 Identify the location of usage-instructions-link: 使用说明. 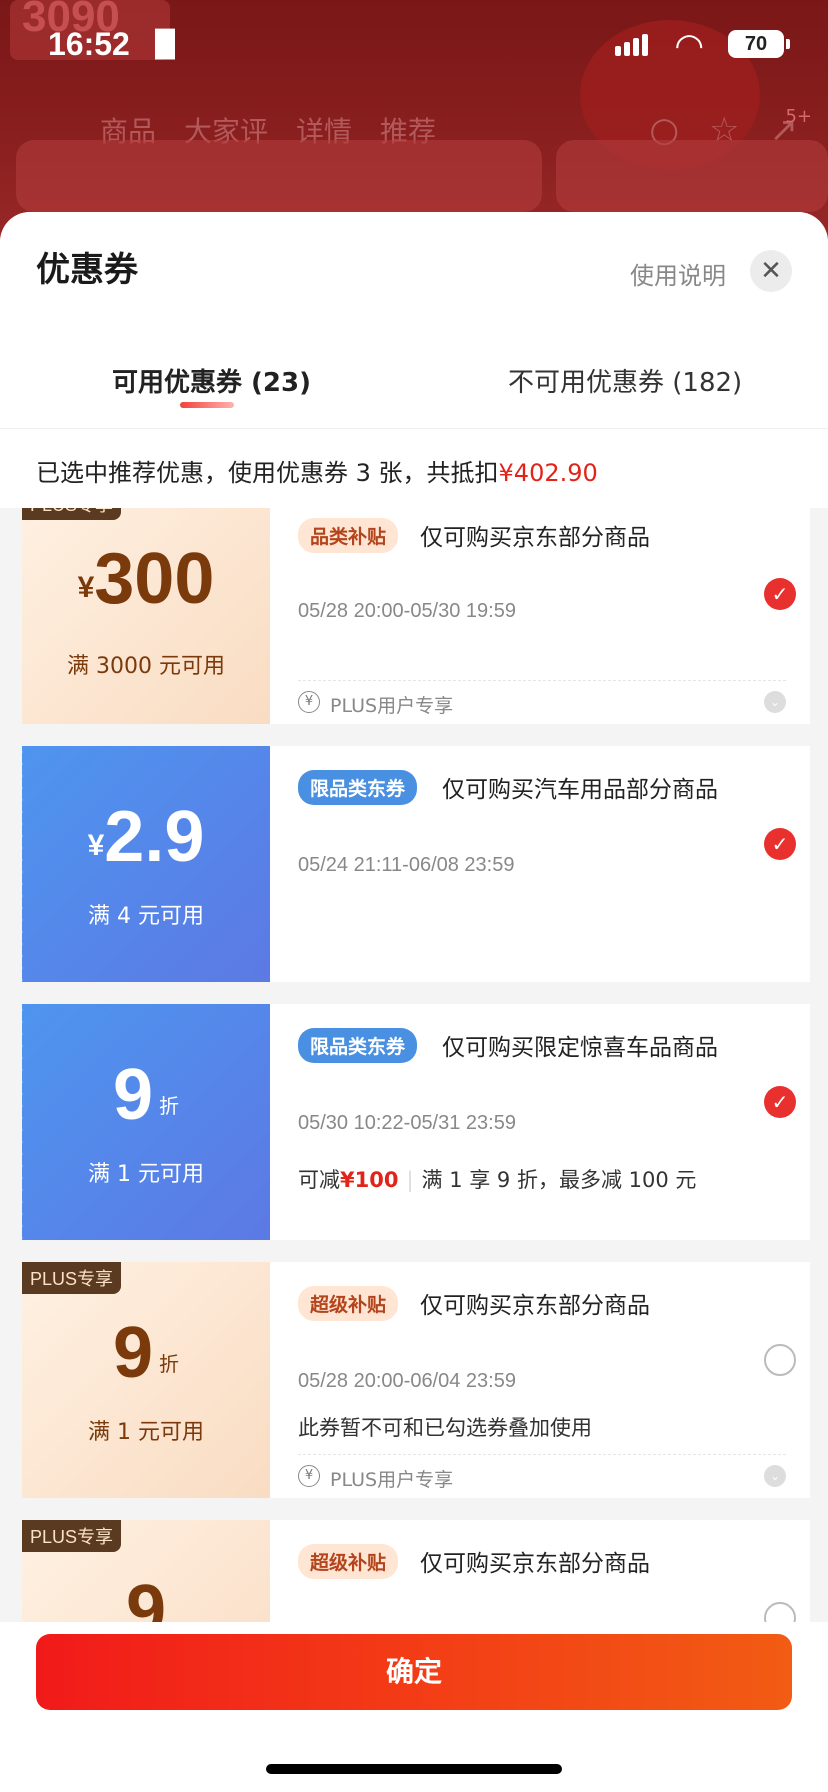
(678, 273).